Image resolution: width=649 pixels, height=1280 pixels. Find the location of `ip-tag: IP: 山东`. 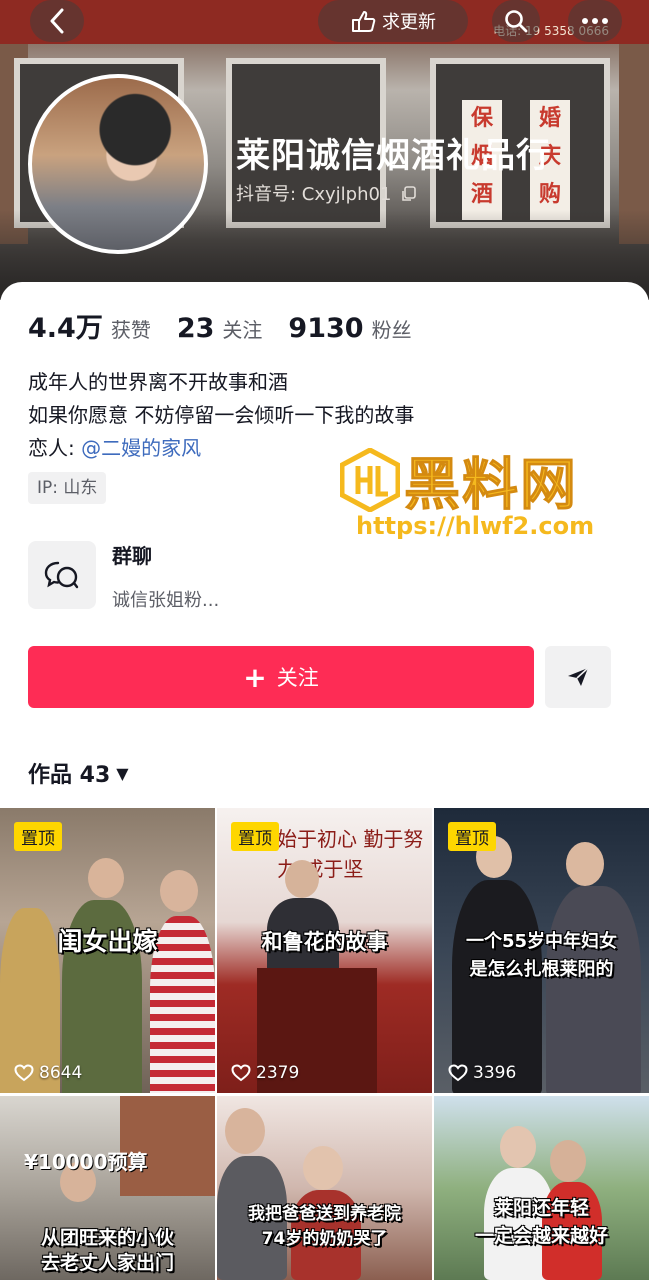

ip-tag: IP: 山东 is located at coordinates (67, 488).